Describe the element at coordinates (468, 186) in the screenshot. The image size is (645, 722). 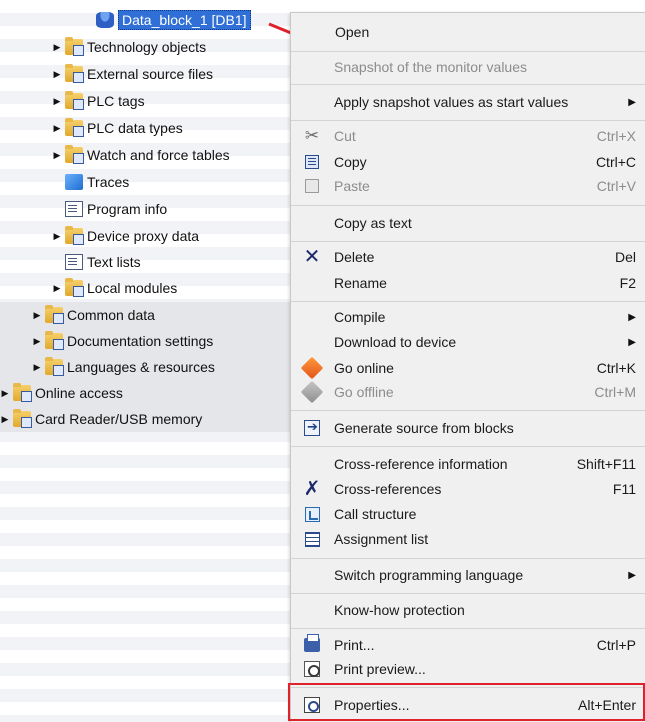
I see `menu-item-paste: Paste Ctrl+V` at that location.